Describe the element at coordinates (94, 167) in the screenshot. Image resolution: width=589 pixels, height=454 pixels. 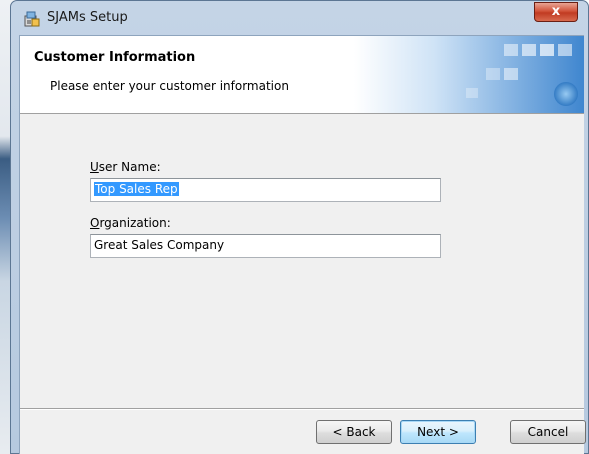
I see `user-name-accelerator: U` at that location.